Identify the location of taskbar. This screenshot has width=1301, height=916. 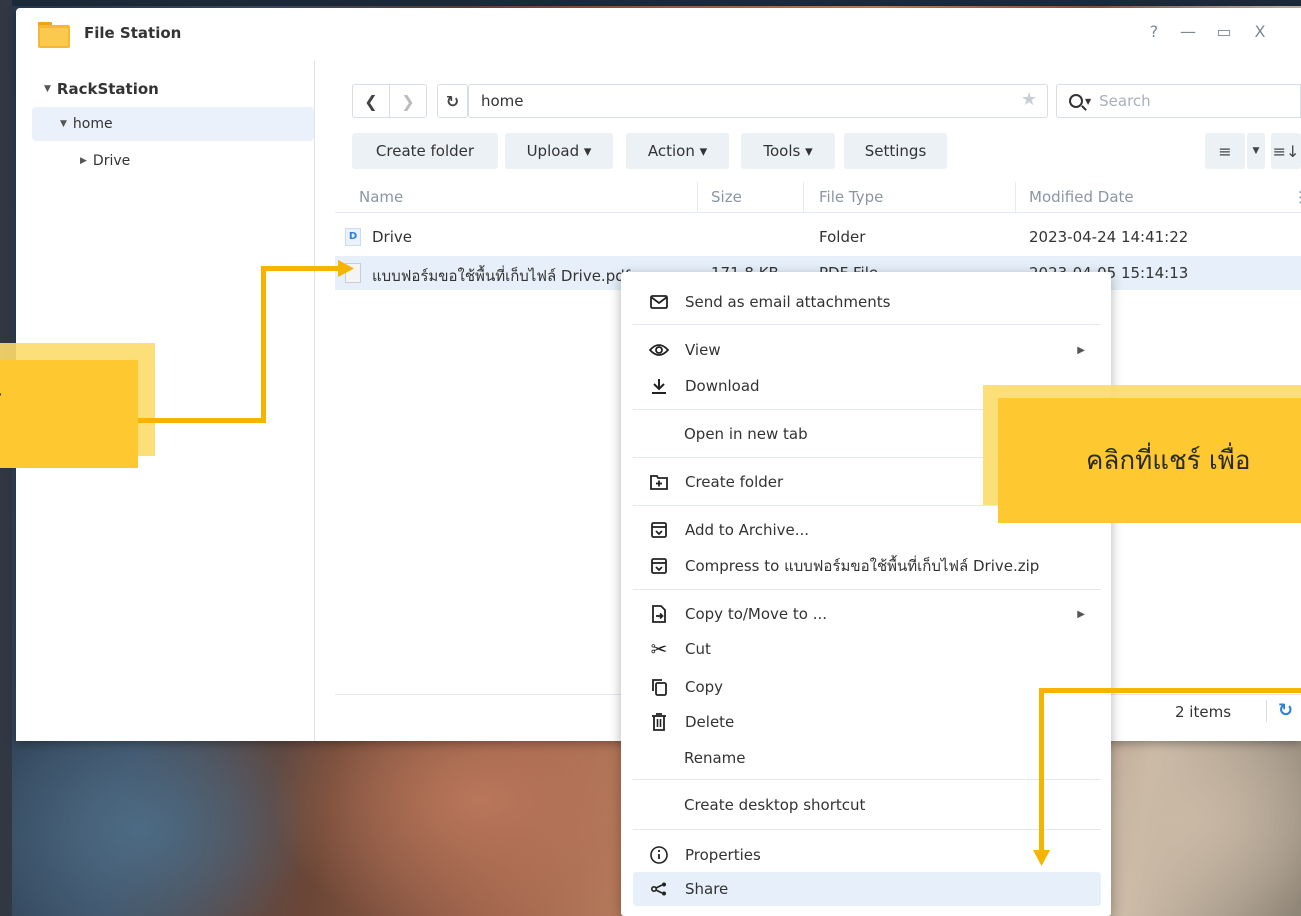
(650, 3).